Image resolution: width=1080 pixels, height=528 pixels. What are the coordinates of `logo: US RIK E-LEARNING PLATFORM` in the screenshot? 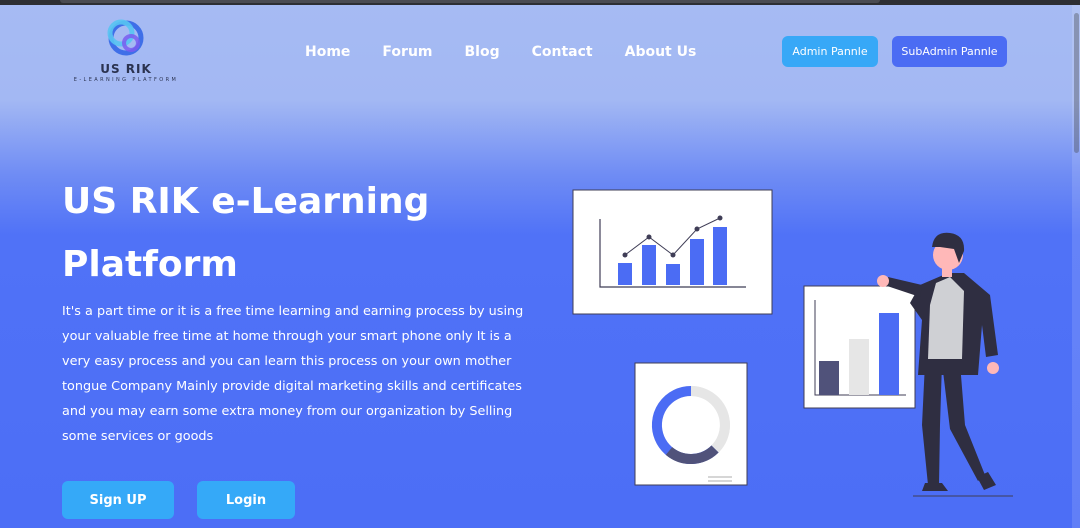 It's located at (126, 54).